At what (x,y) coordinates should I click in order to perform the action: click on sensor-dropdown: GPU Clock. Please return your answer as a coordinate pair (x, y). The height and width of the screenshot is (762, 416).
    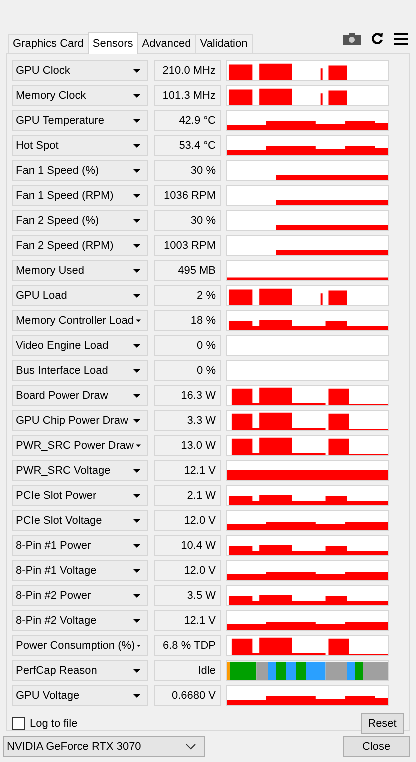
    Looking at the image, I should click on (80, 70).